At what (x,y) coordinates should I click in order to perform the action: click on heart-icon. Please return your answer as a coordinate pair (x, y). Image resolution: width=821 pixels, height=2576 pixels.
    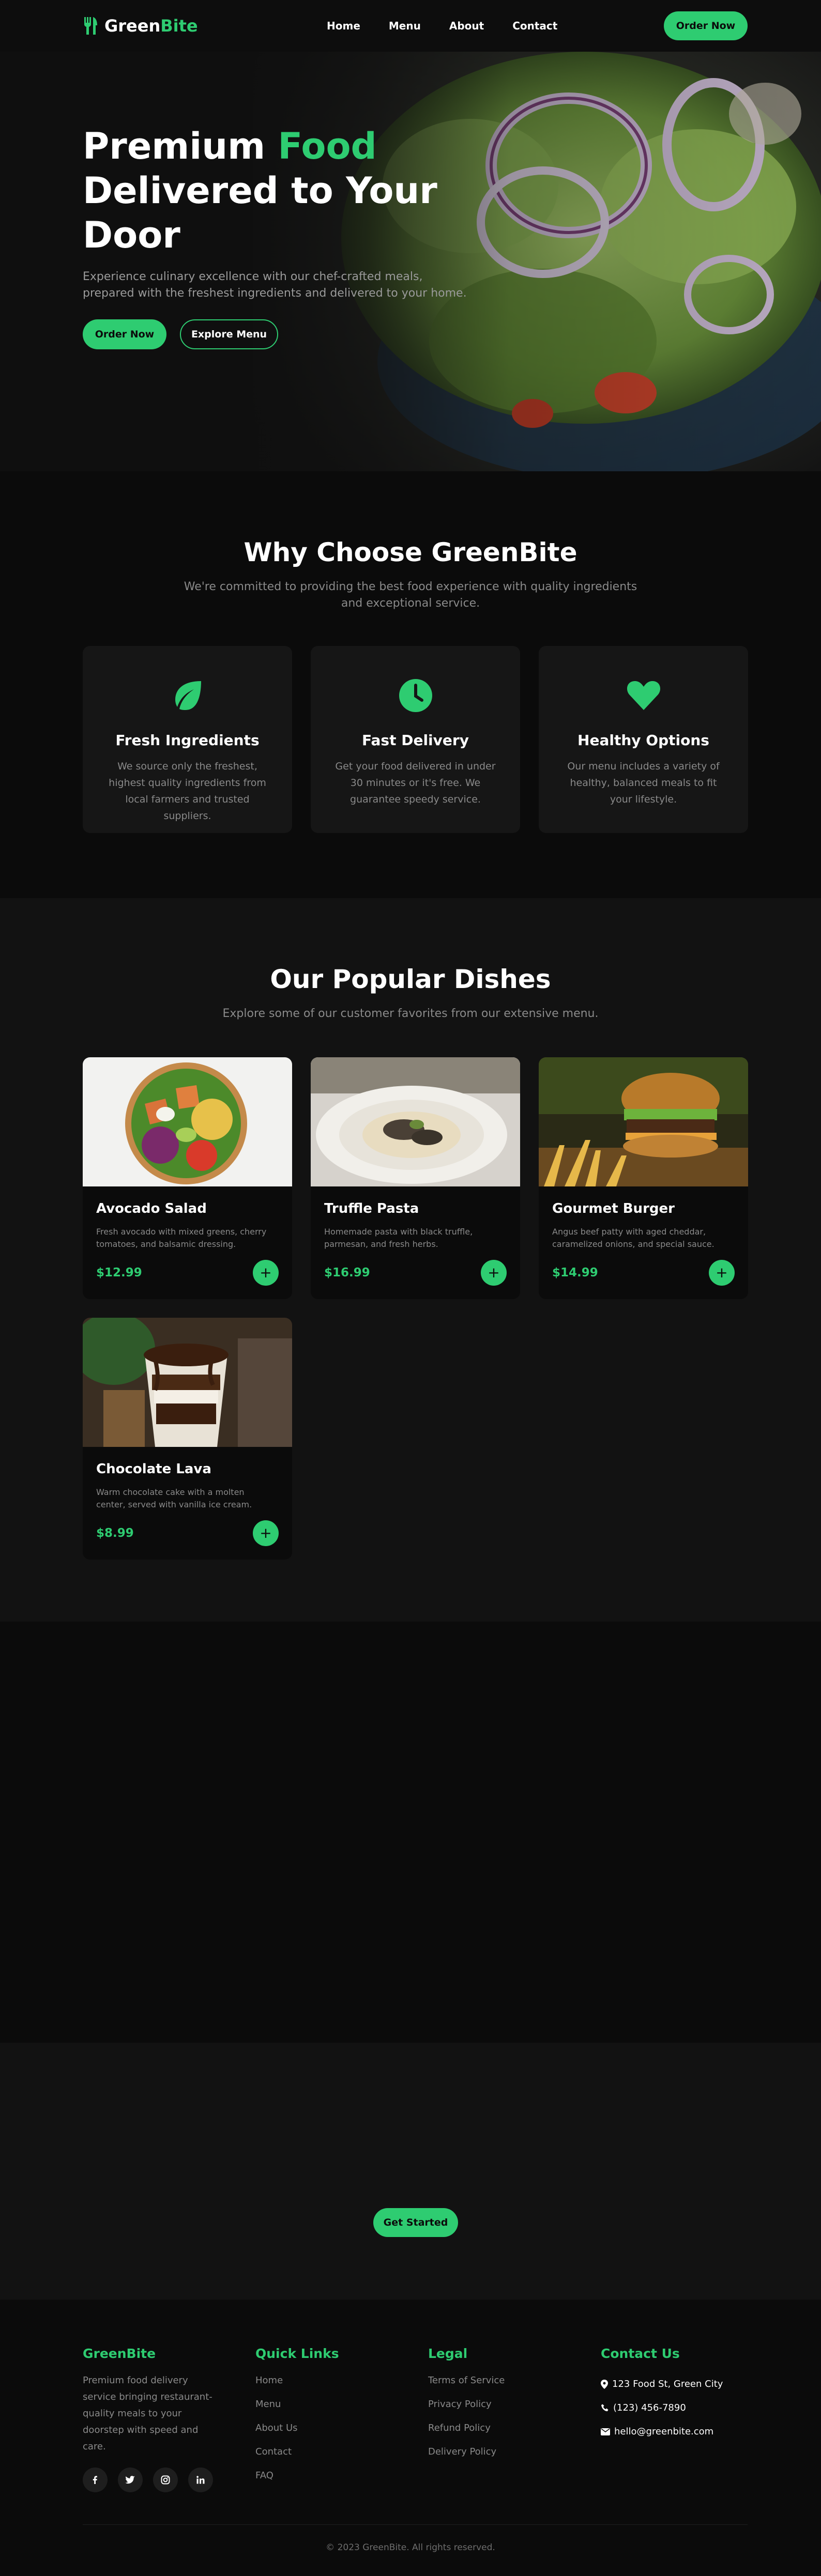
    Looking at the image, I should click on (643, 696).